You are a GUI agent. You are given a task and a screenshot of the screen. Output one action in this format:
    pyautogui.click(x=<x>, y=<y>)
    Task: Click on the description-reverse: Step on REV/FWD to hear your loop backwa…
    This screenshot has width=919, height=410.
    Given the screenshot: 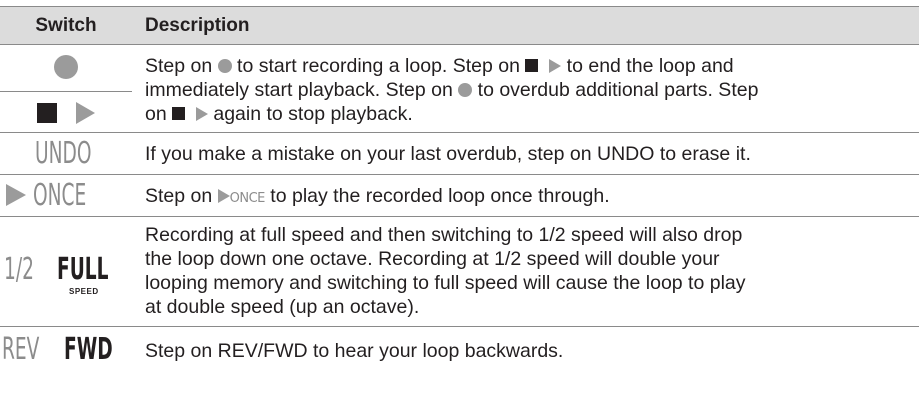 What is the action you would take?
    pyautogui.click(x=354, y=351)
    